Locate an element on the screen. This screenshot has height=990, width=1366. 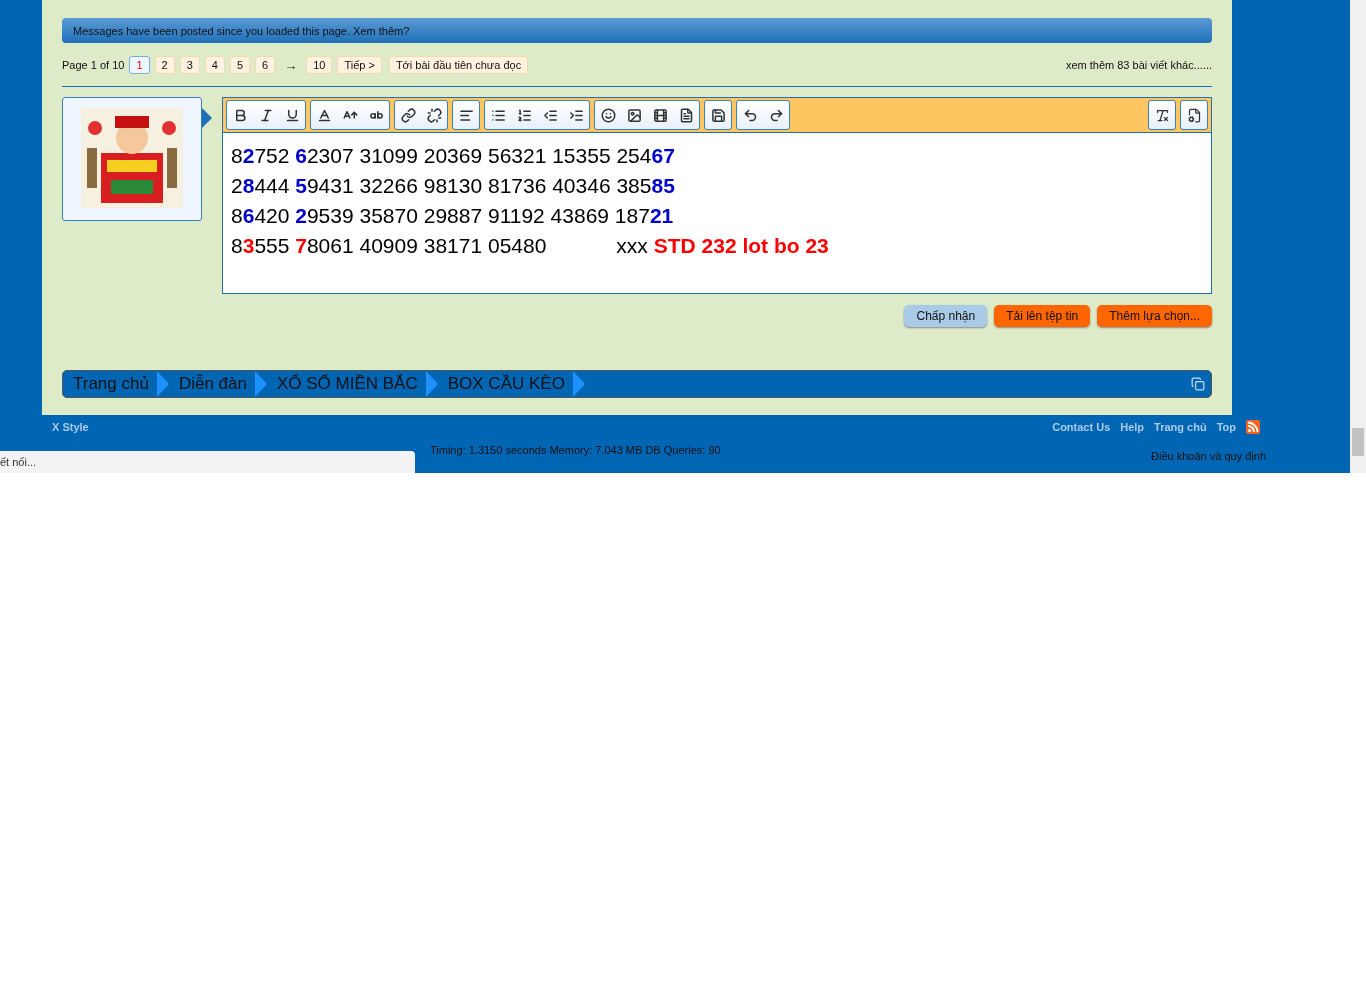
restore-icon is located at coordinates (1198, 384).